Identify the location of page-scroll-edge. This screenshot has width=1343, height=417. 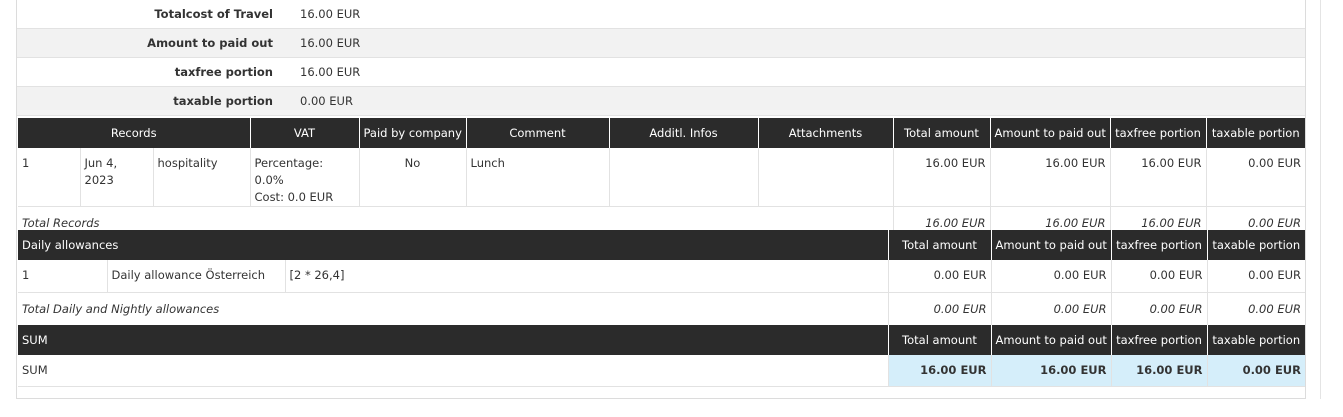
(1320, 199).